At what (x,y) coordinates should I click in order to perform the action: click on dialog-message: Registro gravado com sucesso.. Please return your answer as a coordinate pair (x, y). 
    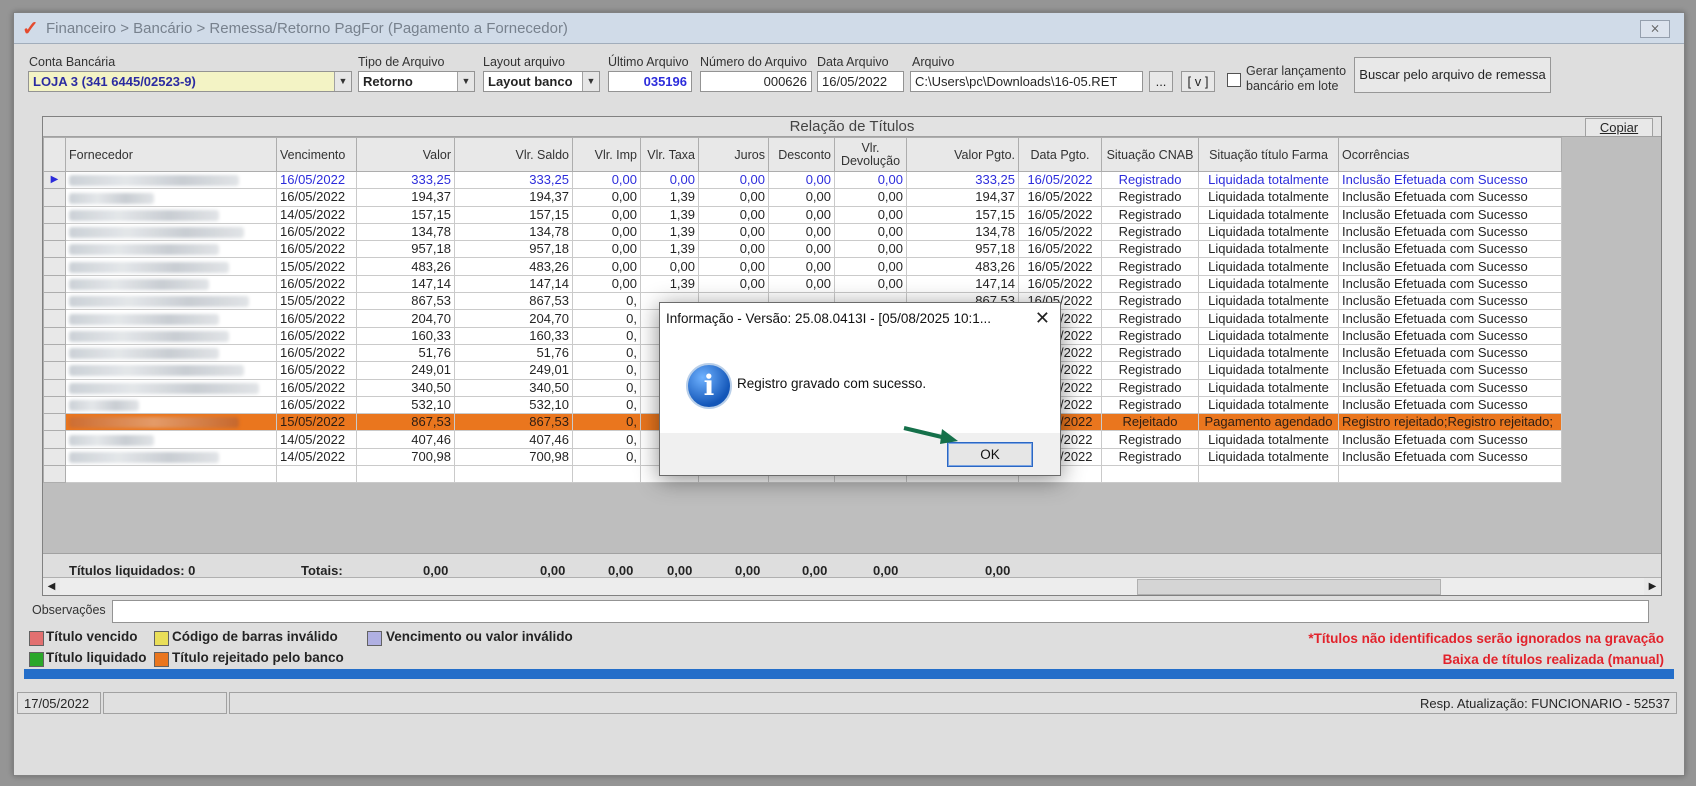
    Looking at the image, I should click on (832, 383).